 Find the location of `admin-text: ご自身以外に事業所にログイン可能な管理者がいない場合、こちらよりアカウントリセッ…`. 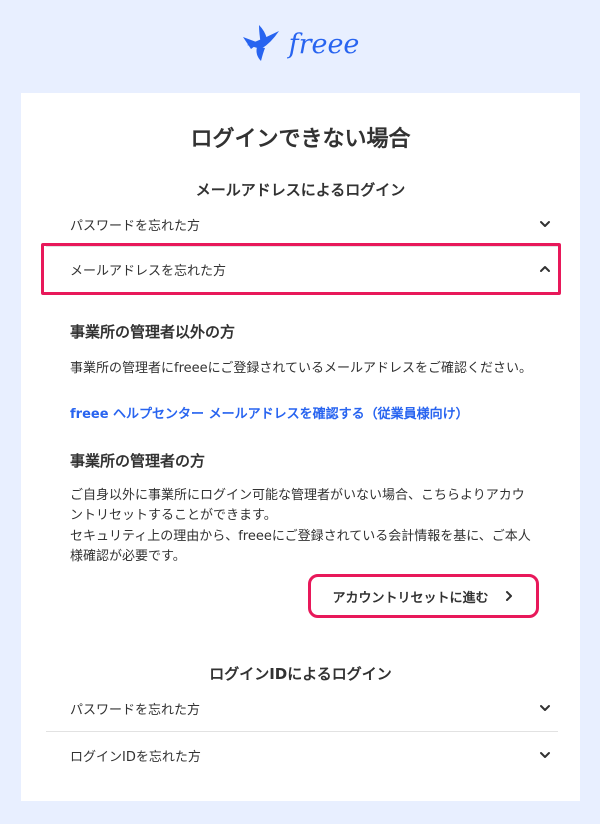

admin-text: ご自身以外に事業所にログイン可能な管理者がいない場合、こちらよりアカウントリセッ… is located at coordinates (297, 505).